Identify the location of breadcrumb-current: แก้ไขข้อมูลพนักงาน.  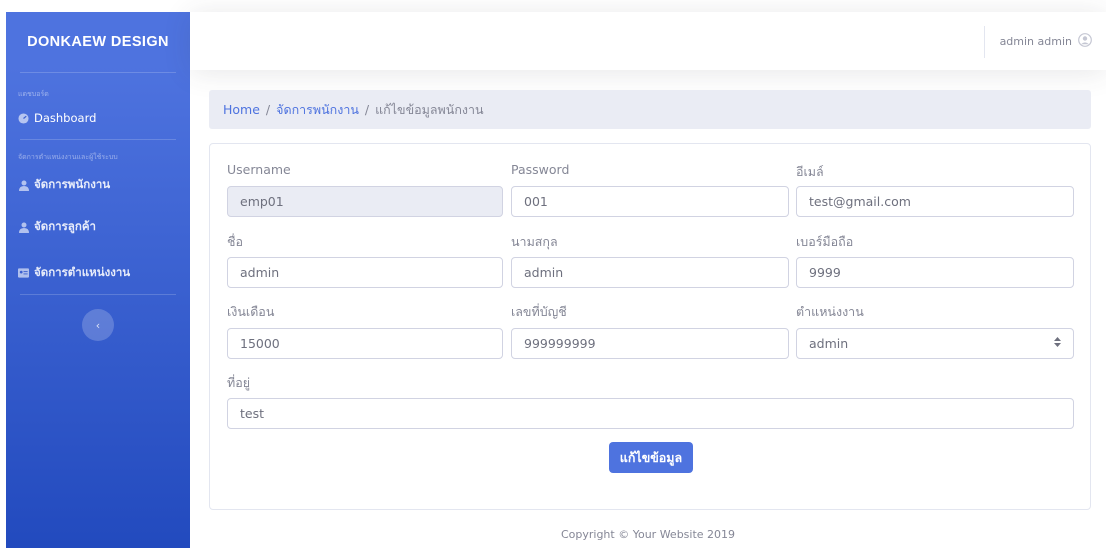
(429, 109).